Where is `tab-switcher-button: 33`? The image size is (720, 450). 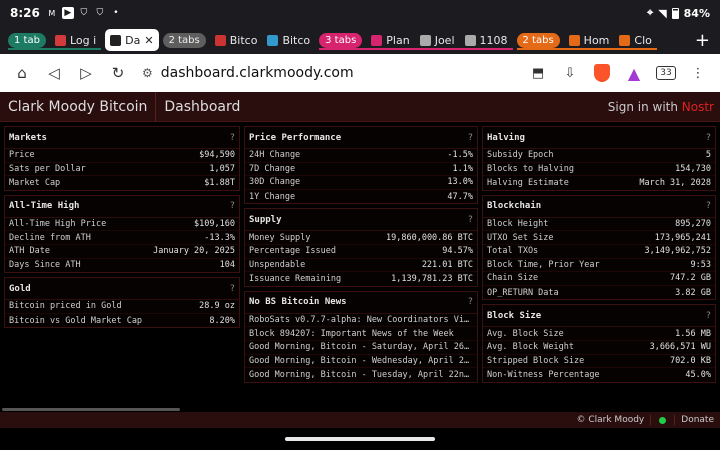 tab-switcher-button: 33 is located at coordinates (666, 73).